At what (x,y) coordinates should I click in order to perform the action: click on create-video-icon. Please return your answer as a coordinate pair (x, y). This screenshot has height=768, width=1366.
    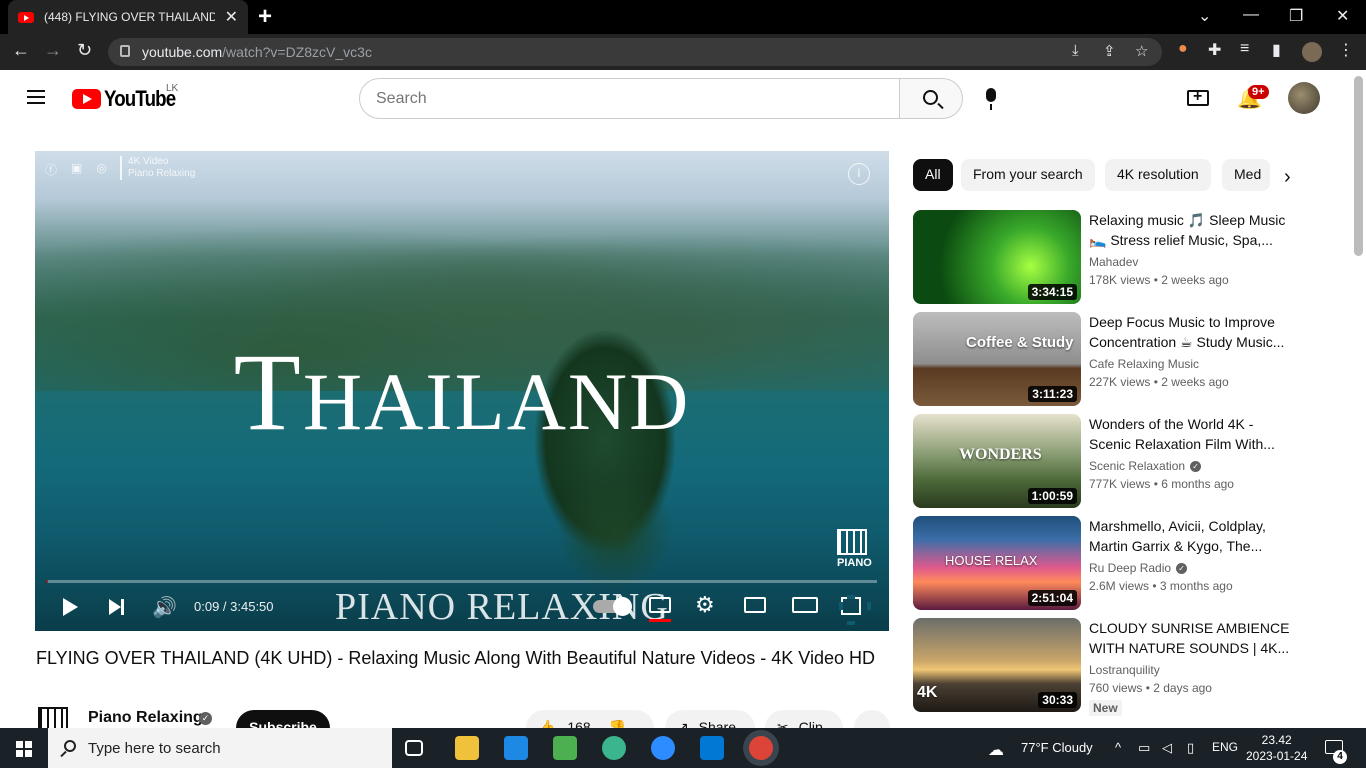
    Looking at the image, I should click on (1198, 97).